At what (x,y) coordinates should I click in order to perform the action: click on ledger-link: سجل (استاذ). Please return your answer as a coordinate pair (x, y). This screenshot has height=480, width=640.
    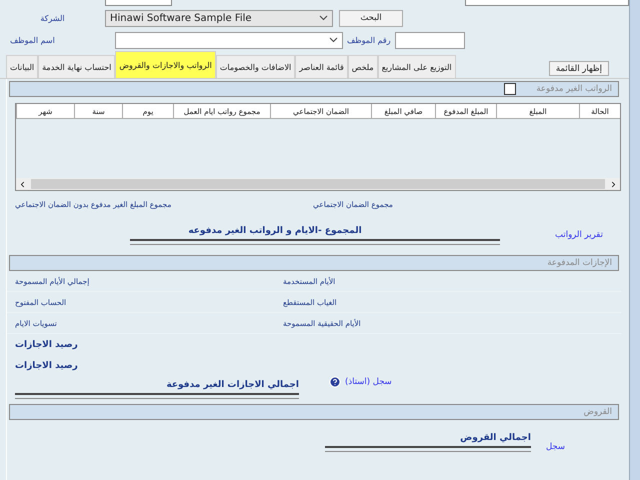
    Looking at the image, I should click on (368, 382).